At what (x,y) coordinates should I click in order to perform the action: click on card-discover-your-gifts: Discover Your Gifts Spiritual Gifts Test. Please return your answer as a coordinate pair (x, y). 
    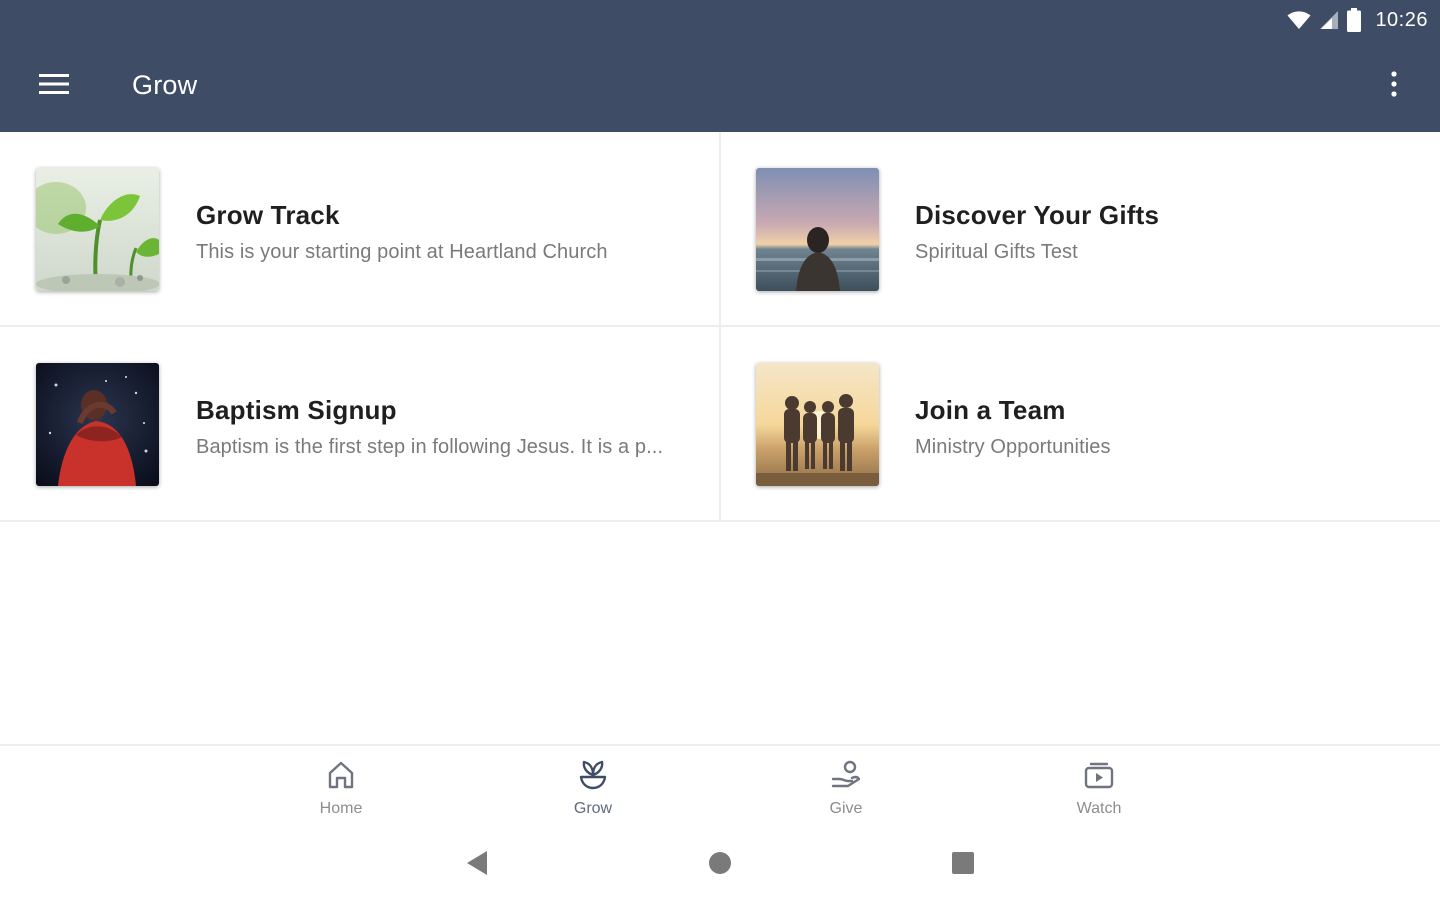
    Looking at the image, I should click on (1080, 229).